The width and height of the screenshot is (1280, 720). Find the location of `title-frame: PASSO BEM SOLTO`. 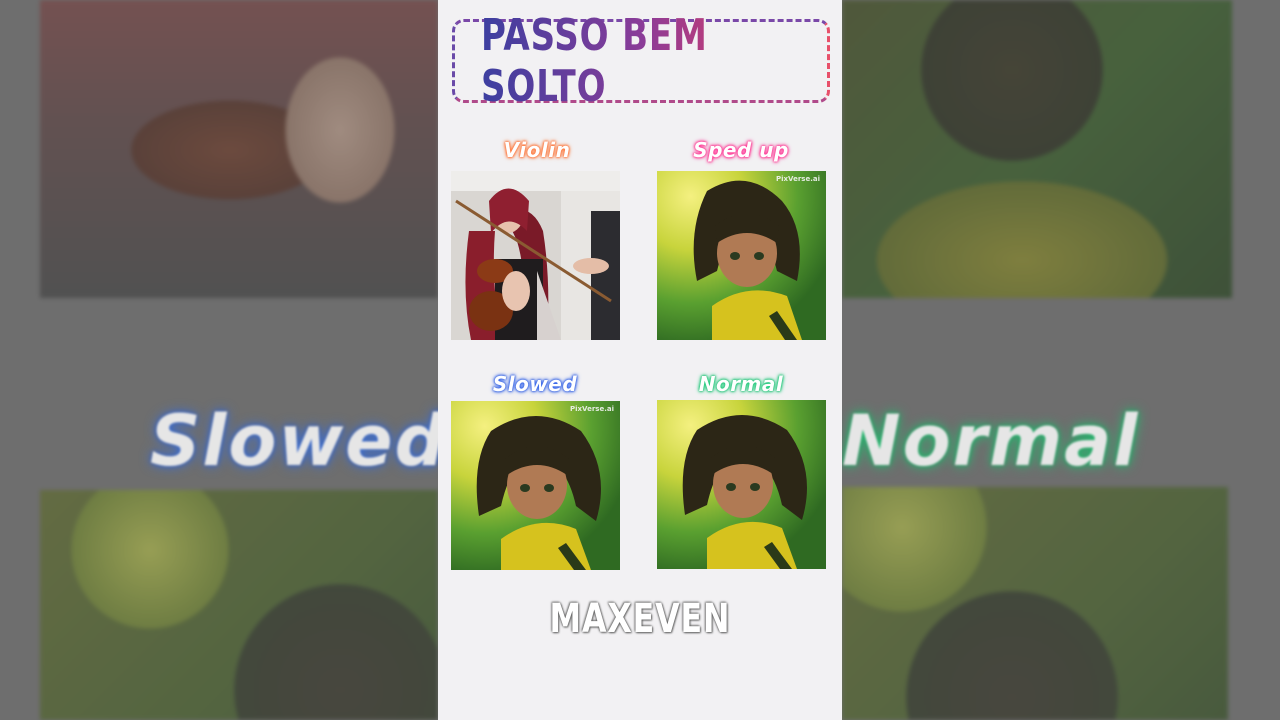

title-frame: PASSO BEM SOLTO is located at coordinates (641, 61).